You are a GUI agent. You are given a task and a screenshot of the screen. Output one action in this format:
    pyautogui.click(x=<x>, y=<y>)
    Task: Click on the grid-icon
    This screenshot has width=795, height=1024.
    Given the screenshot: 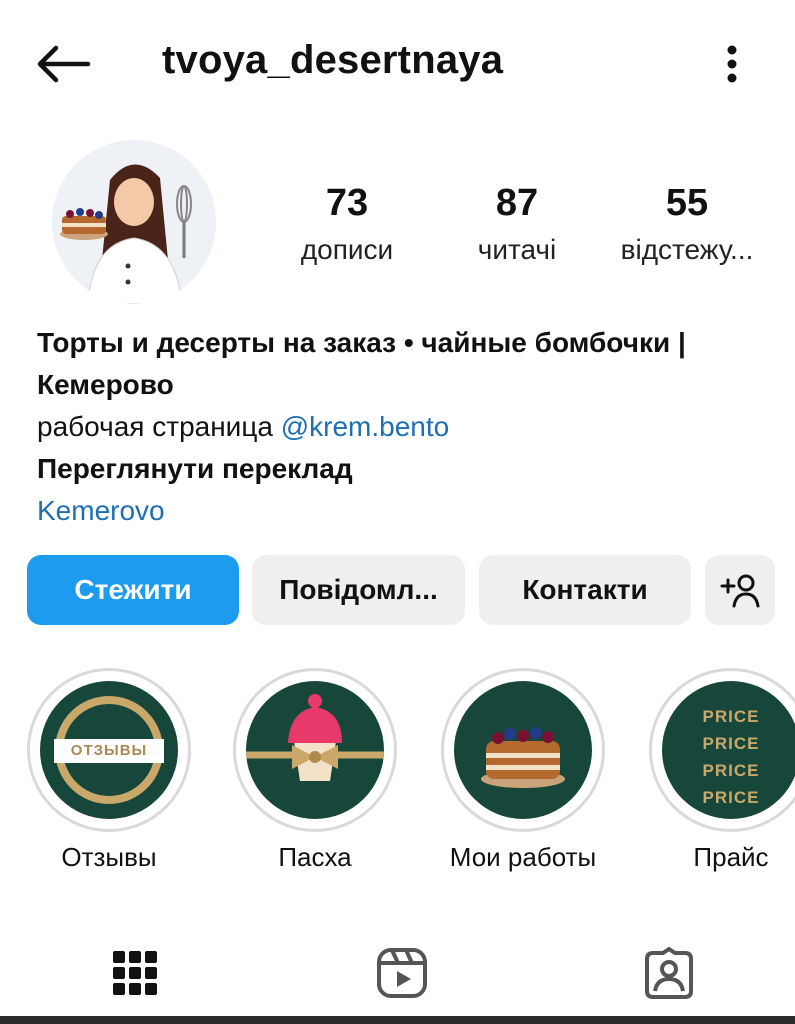 What is the action you would take?
    pyautogui.click(x=135, y=973)
    